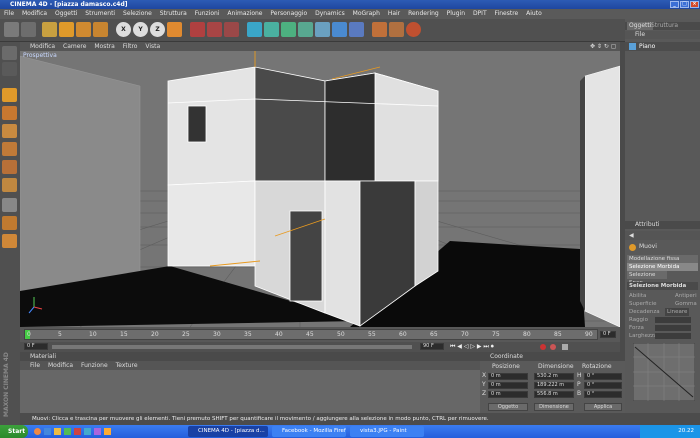 This screenshot has width=700, height=438. Describe the element at coordinates (130, 46) in the screenshot. I see `viewport-menu-filtro: Filtro` at that location.